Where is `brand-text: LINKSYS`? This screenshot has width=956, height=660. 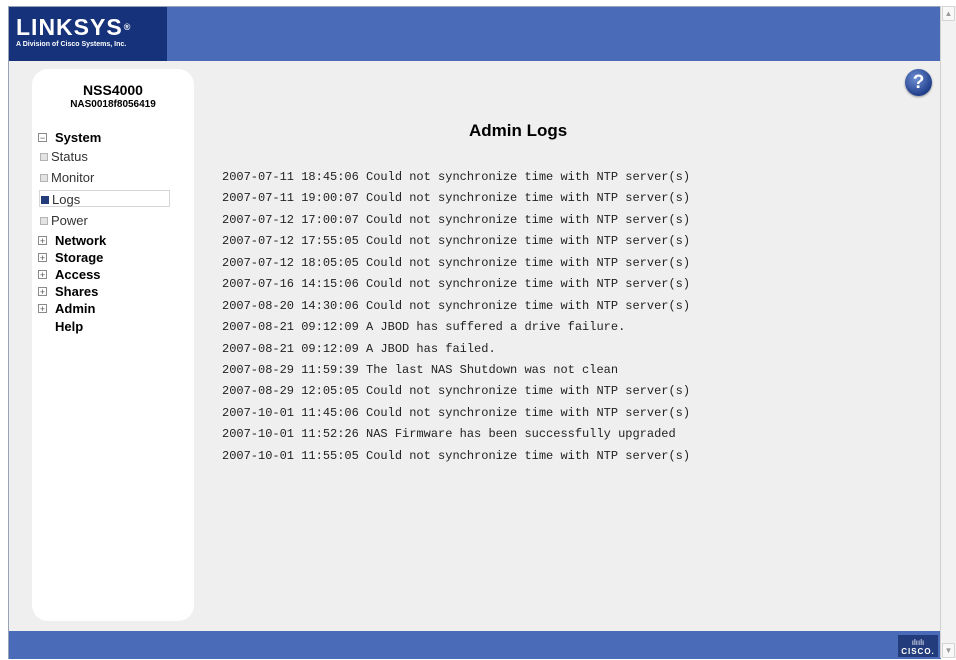 brand-text: LINKSYS is located at coordinates (69, 27).